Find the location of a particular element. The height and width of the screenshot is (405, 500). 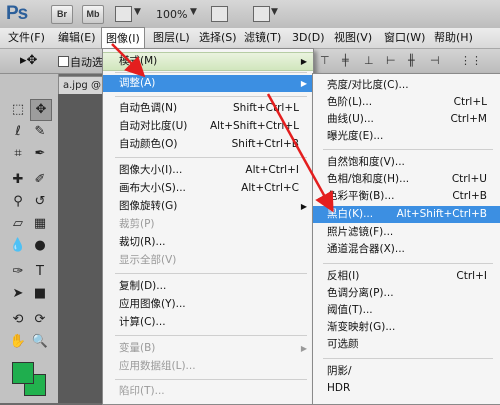

annotation-arrow-to-black-white is located at coordinates (300, 153).